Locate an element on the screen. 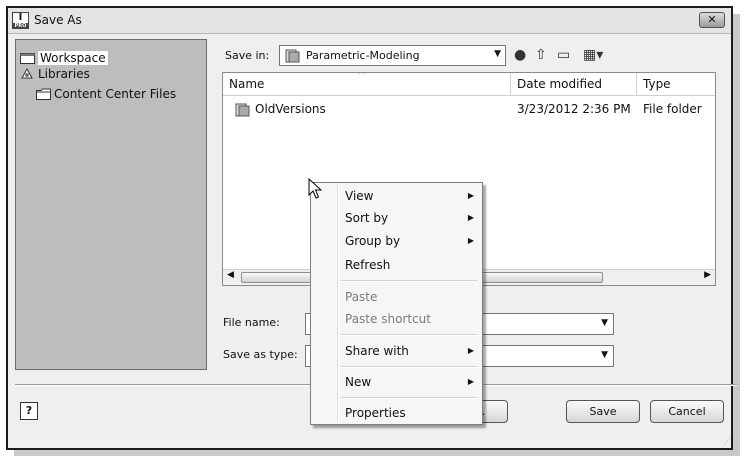 The image size is (745, 465). close-icon: ✕ is located at coordinates (712, 19).